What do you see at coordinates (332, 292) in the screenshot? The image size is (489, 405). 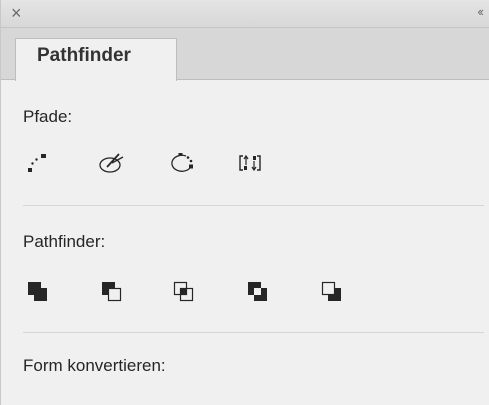 I see `minus-back-icon` at bounding box center [332, 292].